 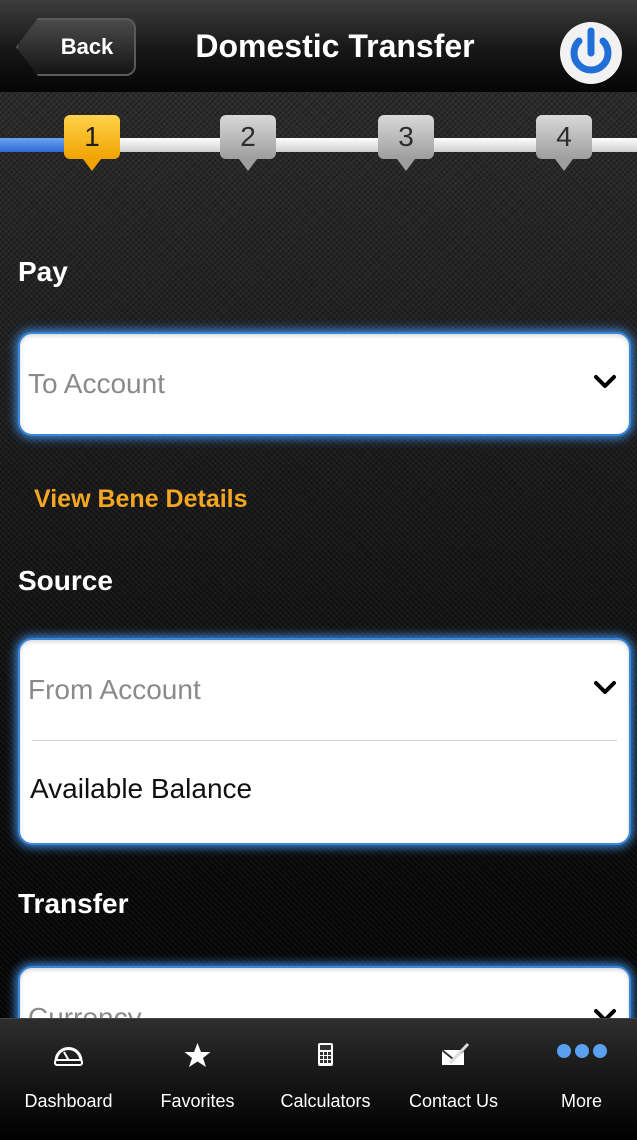 I want to click on tab-label: Favorites, so click(x=197, y=1101).